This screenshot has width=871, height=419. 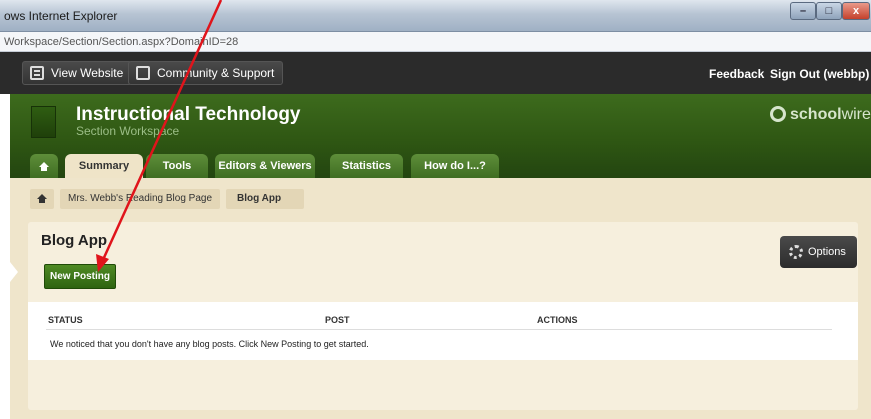 I want to click on column-header-status: STATUS, so click(x=65, y=320).